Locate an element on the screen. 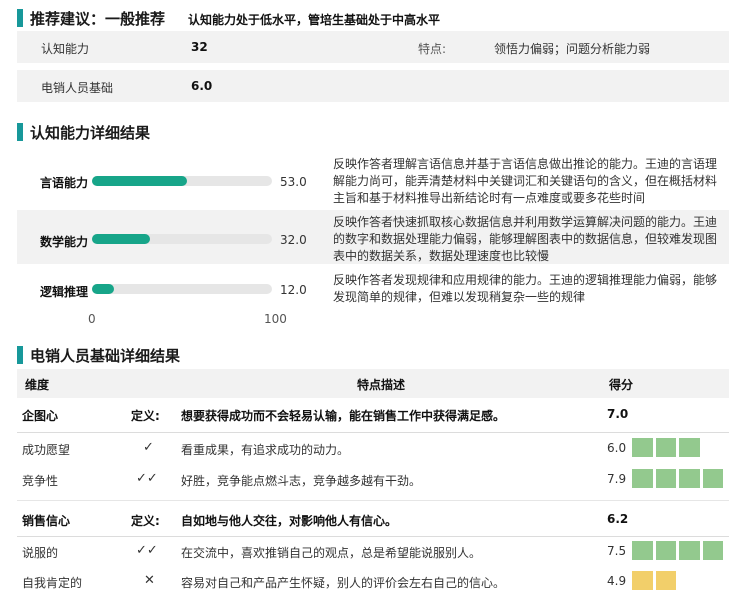 Image resolution: width=750 pixels, height=609 pixels. cross-icon: ✕ is located at coordinates (149, 580).